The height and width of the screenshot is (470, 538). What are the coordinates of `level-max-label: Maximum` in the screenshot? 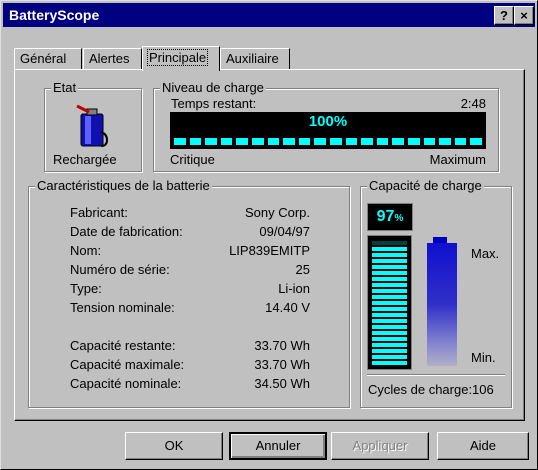 It's located at (457, 159).